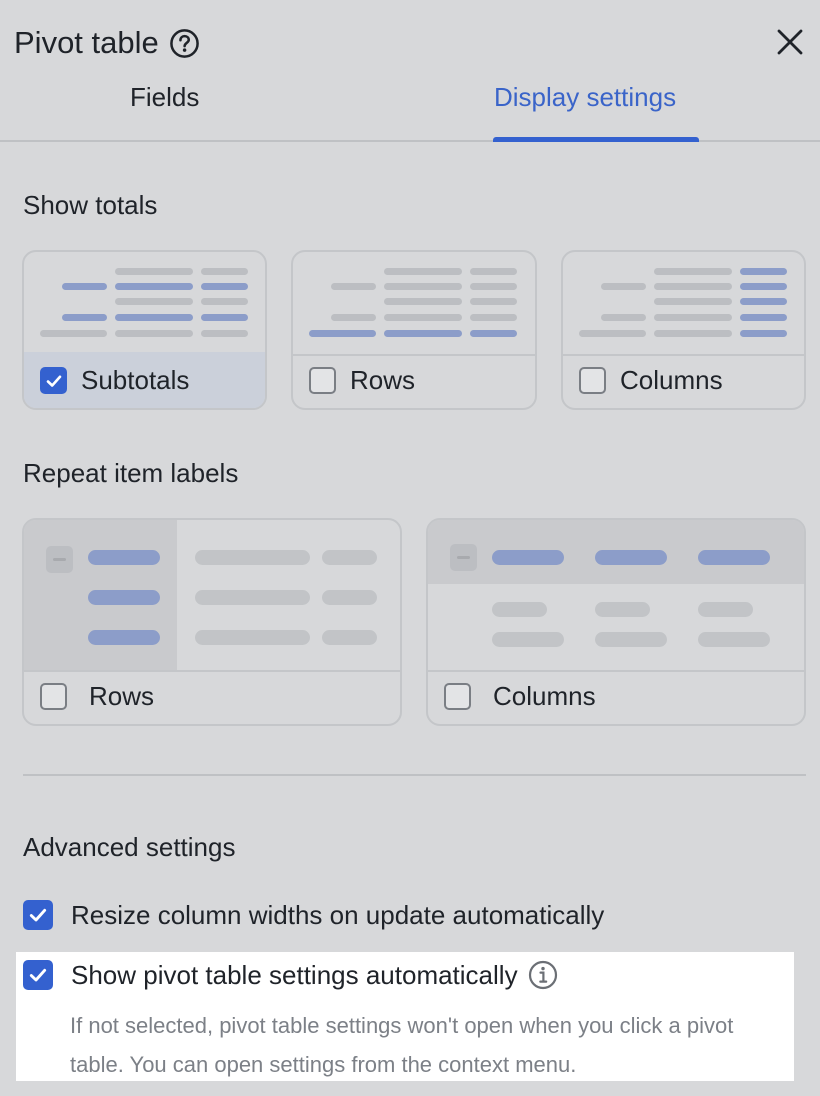 The width and height of the screenshot is (820, 1096). Describe the element at coordinates (90, 205) in the screenshot. I see `show-totals-heading: Show totals` at that location.